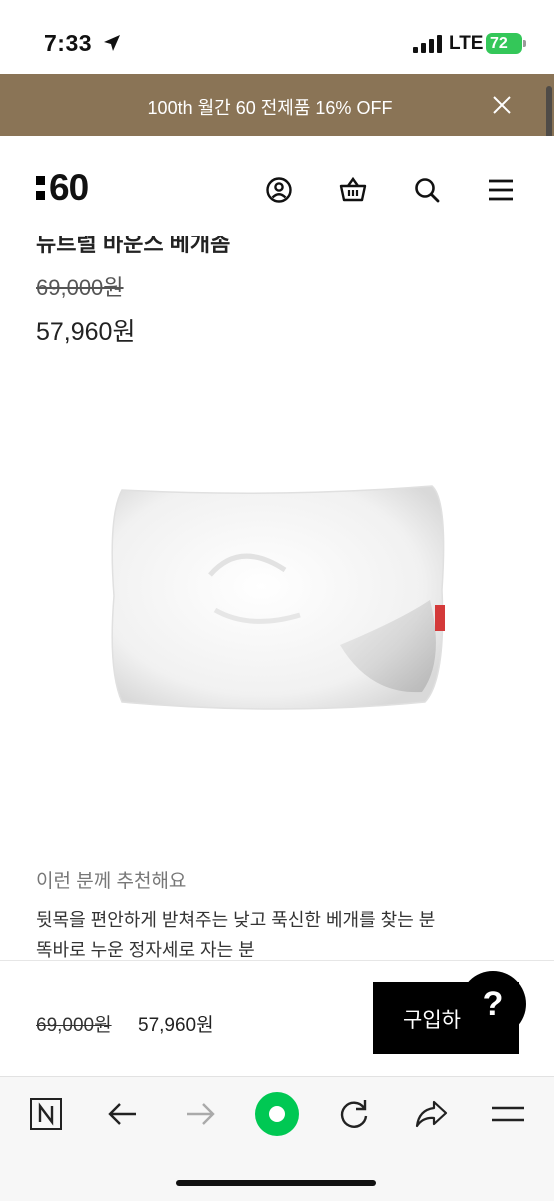 This screenshot has width=554, height=1201. What do you see at coordinates (80, 287) in the screenshot?
I see `original-price: 69,000원` at bounding box center [80, 287].